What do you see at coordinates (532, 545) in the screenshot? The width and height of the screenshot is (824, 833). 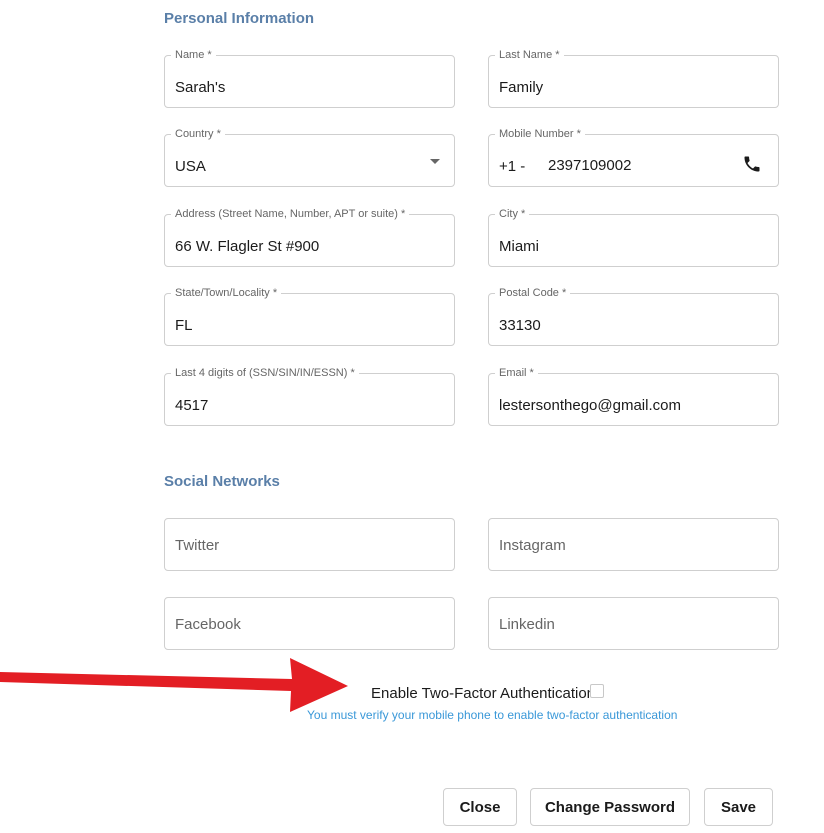 I see `instagram-placeholder: Instagram` at bounding box center [532, 545].